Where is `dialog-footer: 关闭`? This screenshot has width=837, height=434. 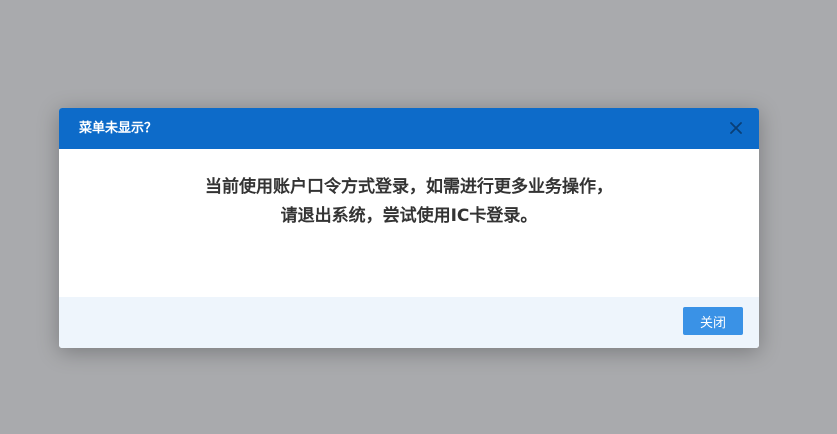 dialog-footer: 关闭 is located at coordinates (409, 322).